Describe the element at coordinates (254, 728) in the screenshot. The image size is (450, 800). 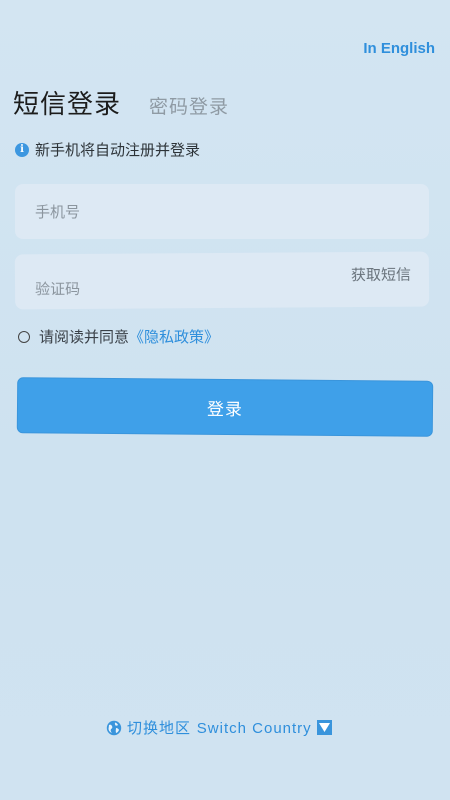
I see `region-label-en: Switch Country` at that location.